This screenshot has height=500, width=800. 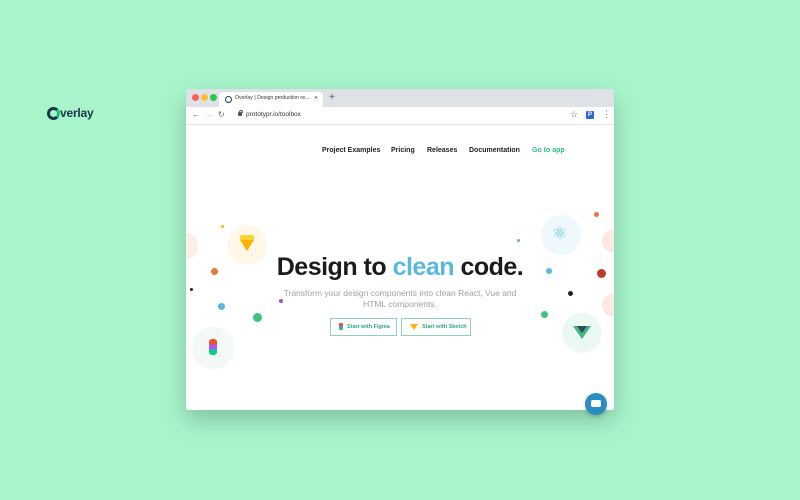 I want to click on vue-bubble, so click(x=582, y=332).